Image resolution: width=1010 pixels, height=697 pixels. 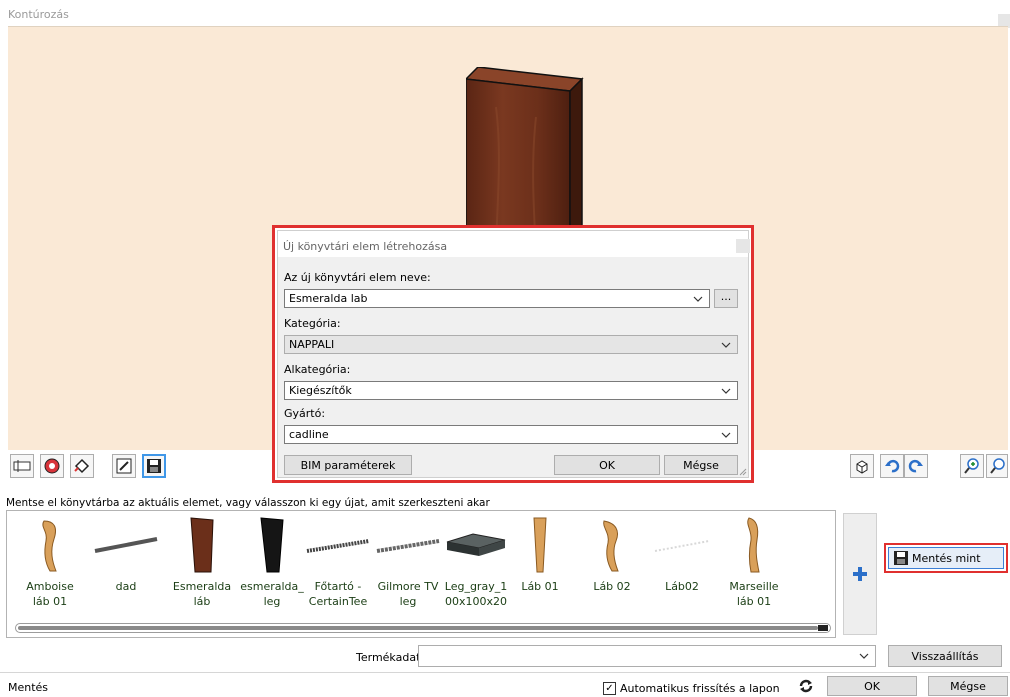 I want to click on auto-refresh-checkbox: ✓, so click(x=609, y=688).